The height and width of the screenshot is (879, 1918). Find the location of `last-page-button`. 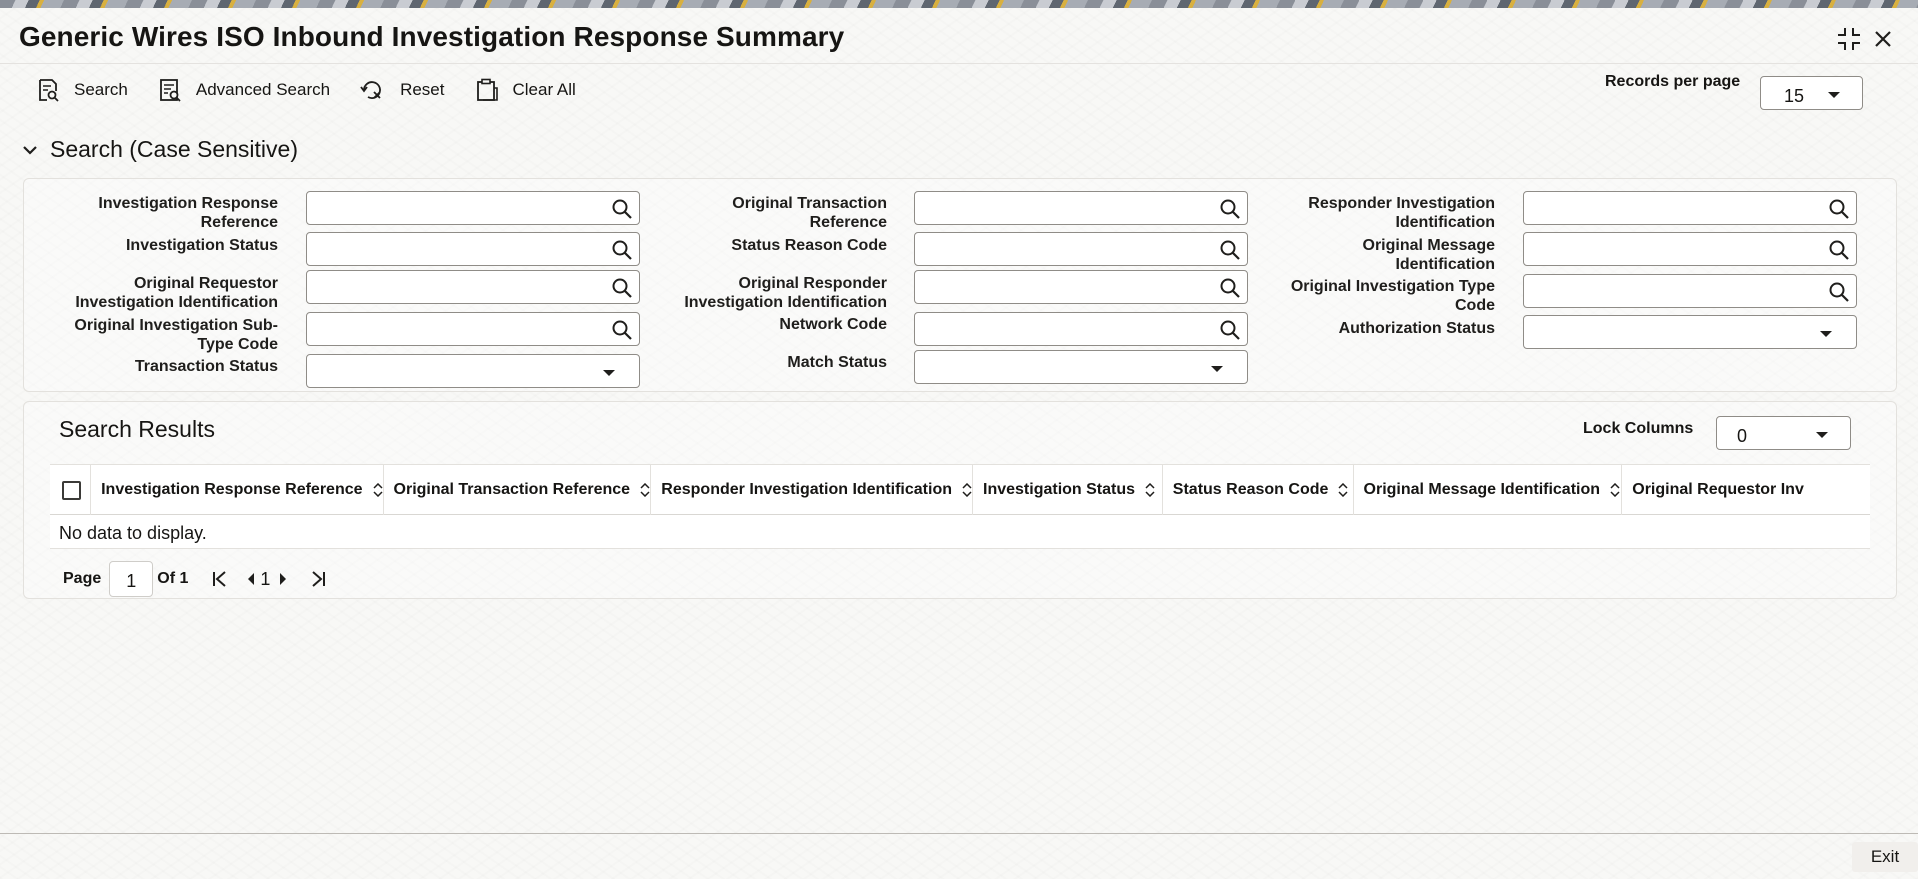

last-page-button is located at coordinates (318, 579).